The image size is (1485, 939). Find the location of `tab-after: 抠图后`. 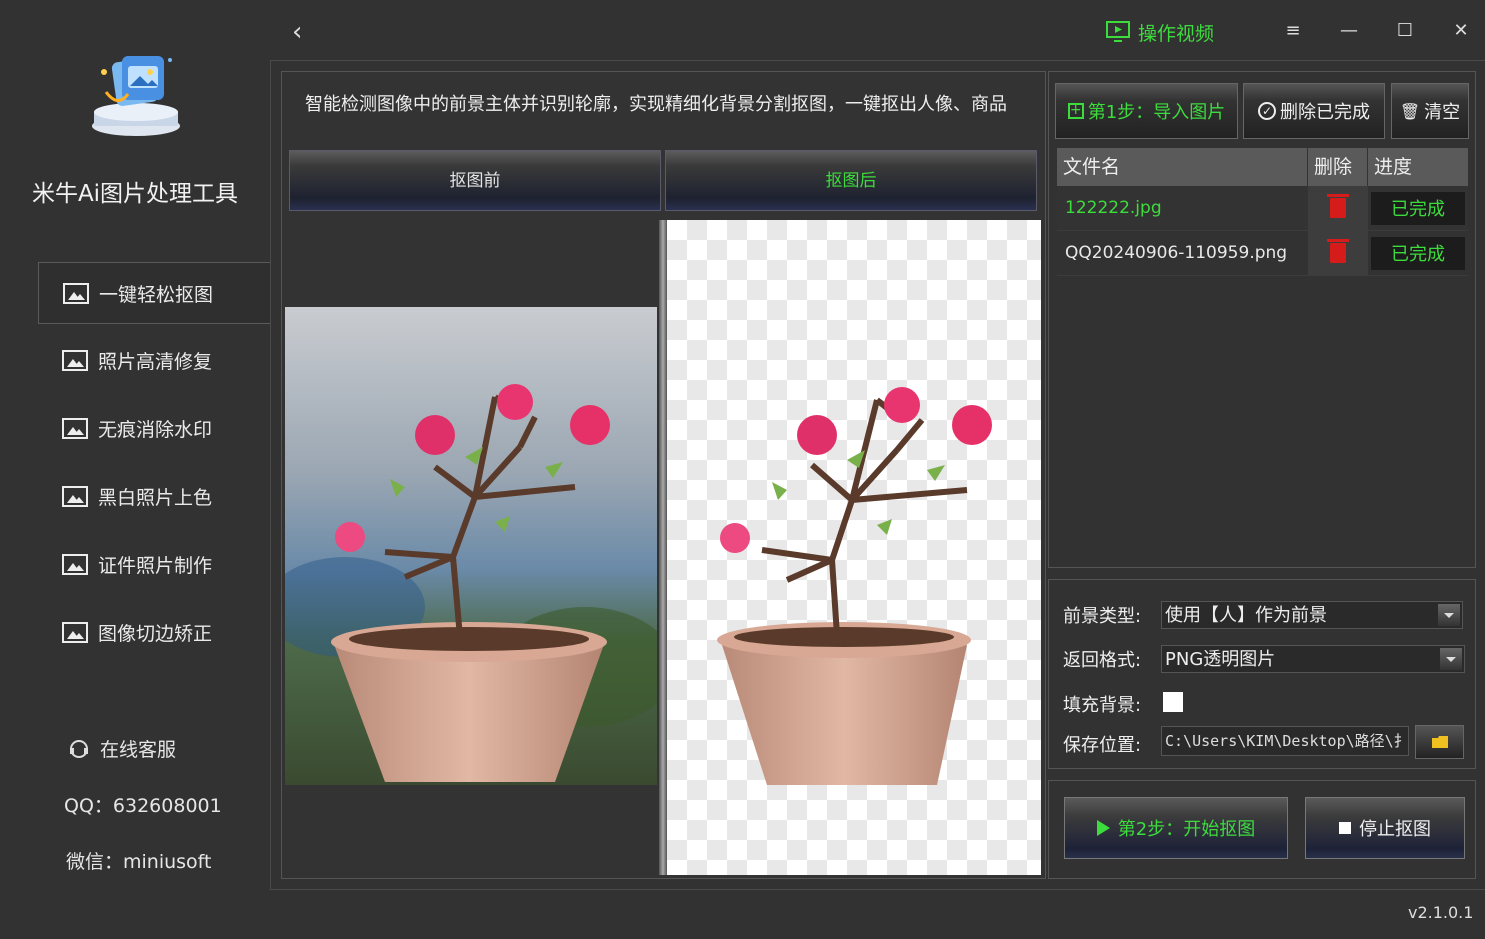

tab-after: 抠图后 is located at coordinates (851, 180).